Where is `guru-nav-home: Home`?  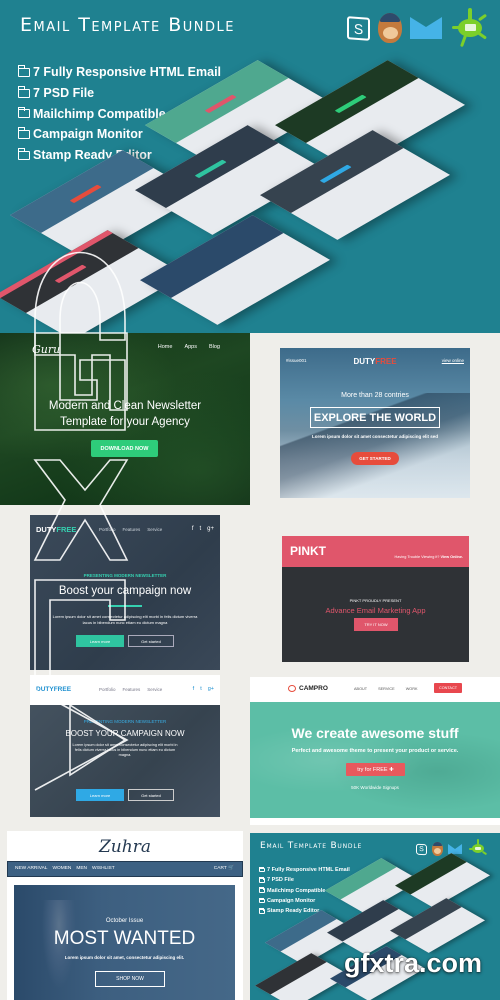 guru-nav-home: Home is located at coordinates (165, 347).